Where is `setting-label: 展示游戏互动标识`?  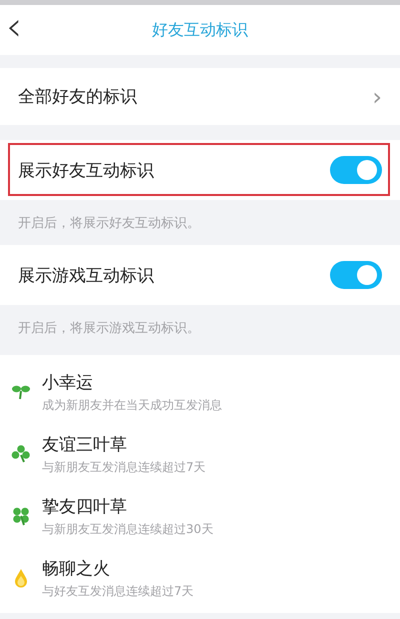
setting-label: 展示游戏互动标识 is located at coordinates (86, 275).